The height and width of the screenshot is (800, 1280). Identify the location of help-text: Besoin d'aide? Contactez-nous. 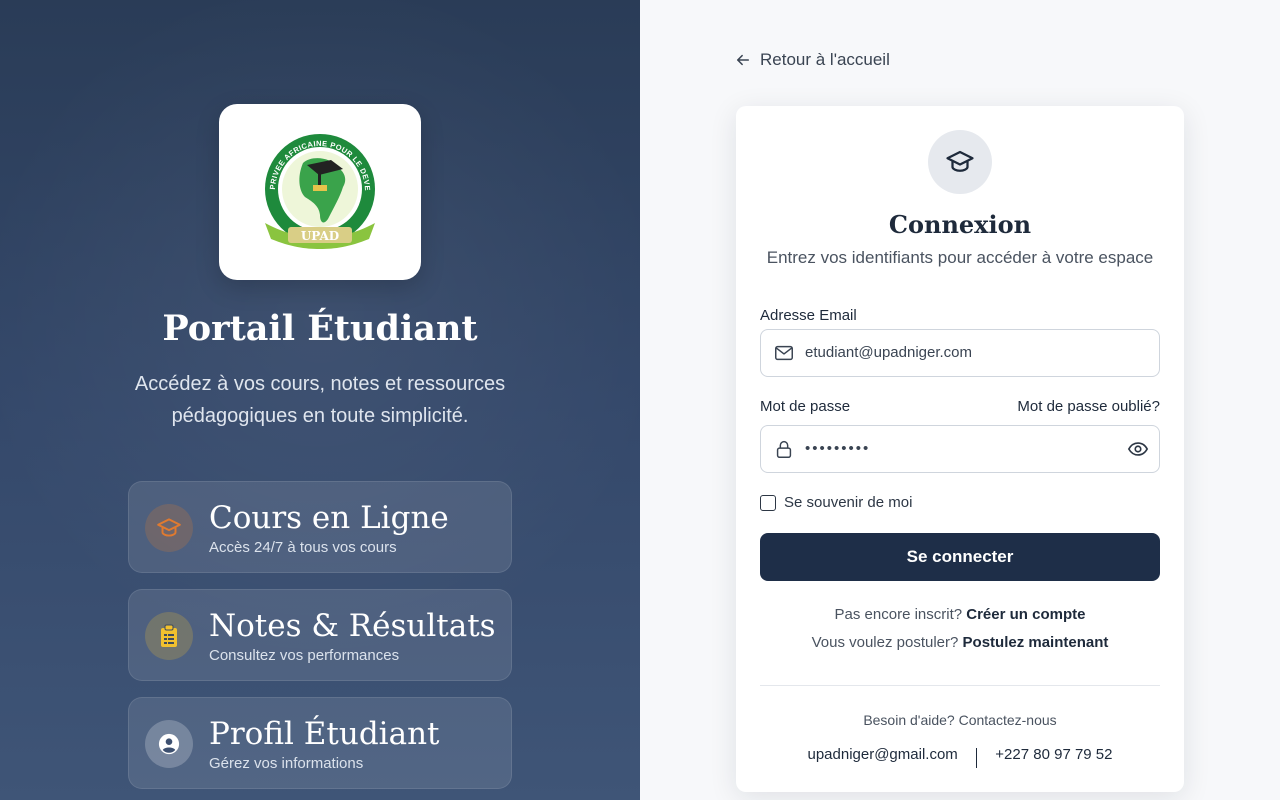
(960, 720).